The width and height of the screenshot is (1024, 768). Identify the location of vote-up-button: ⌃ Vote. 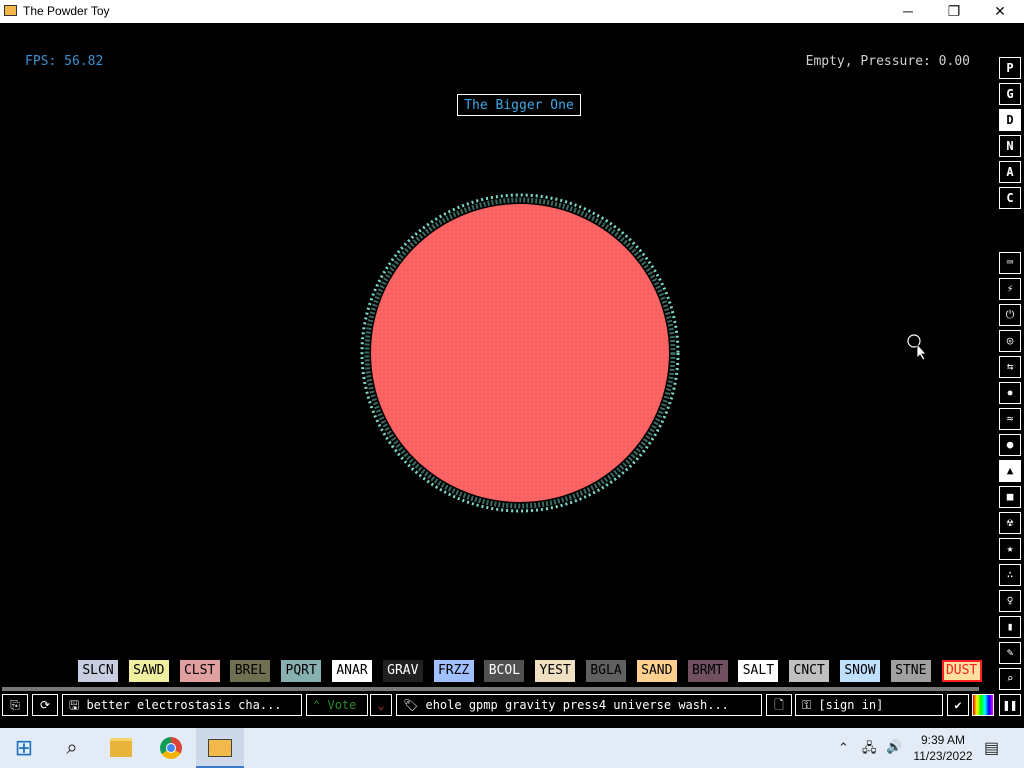
(337, 705).